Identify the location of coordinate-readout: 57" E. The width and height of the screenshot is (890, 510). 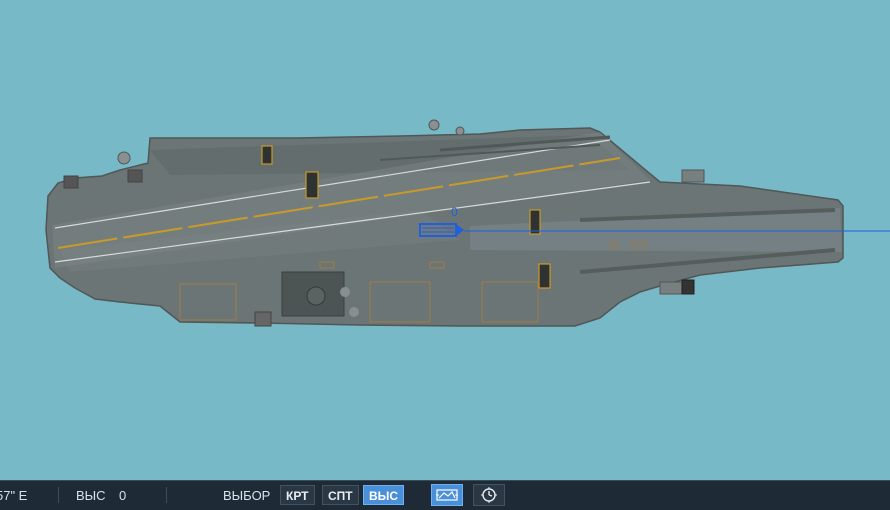
(14, 495).